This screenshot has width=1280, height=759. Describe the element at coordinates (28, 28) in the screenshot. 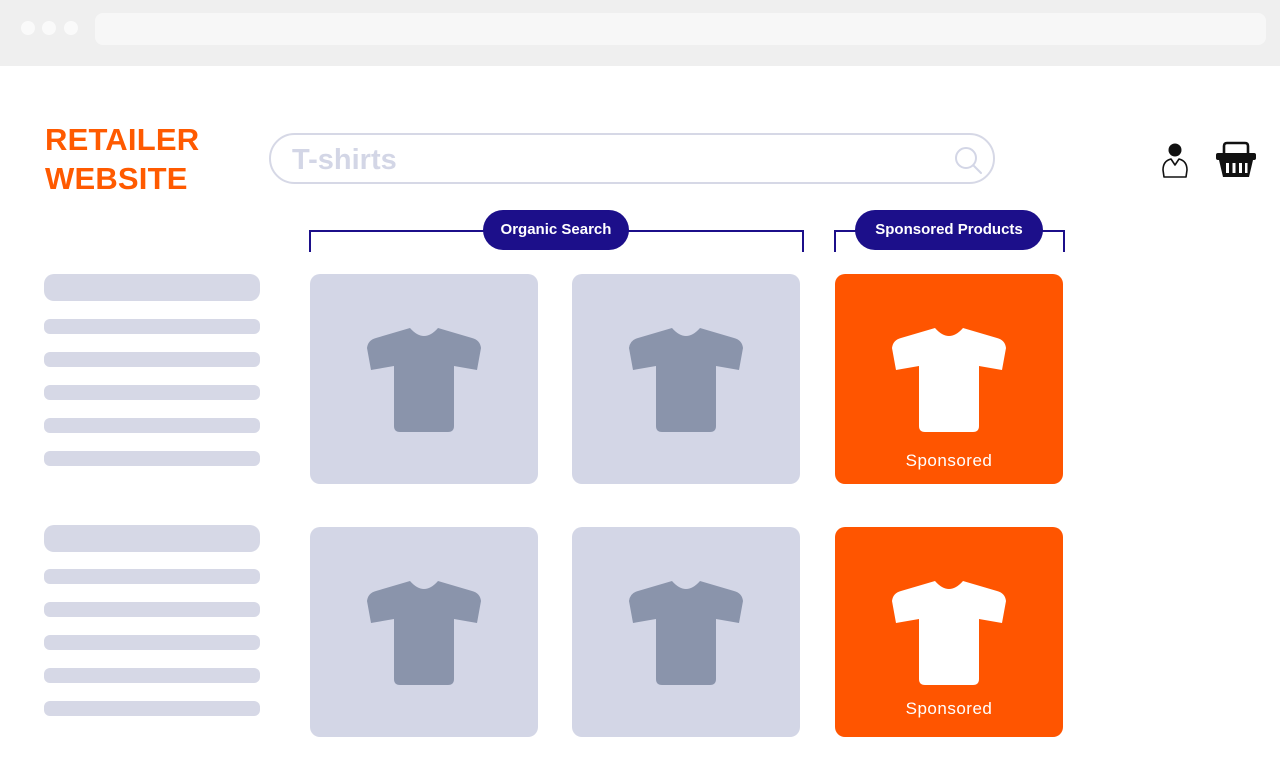

I see `window-close-button` at that location.